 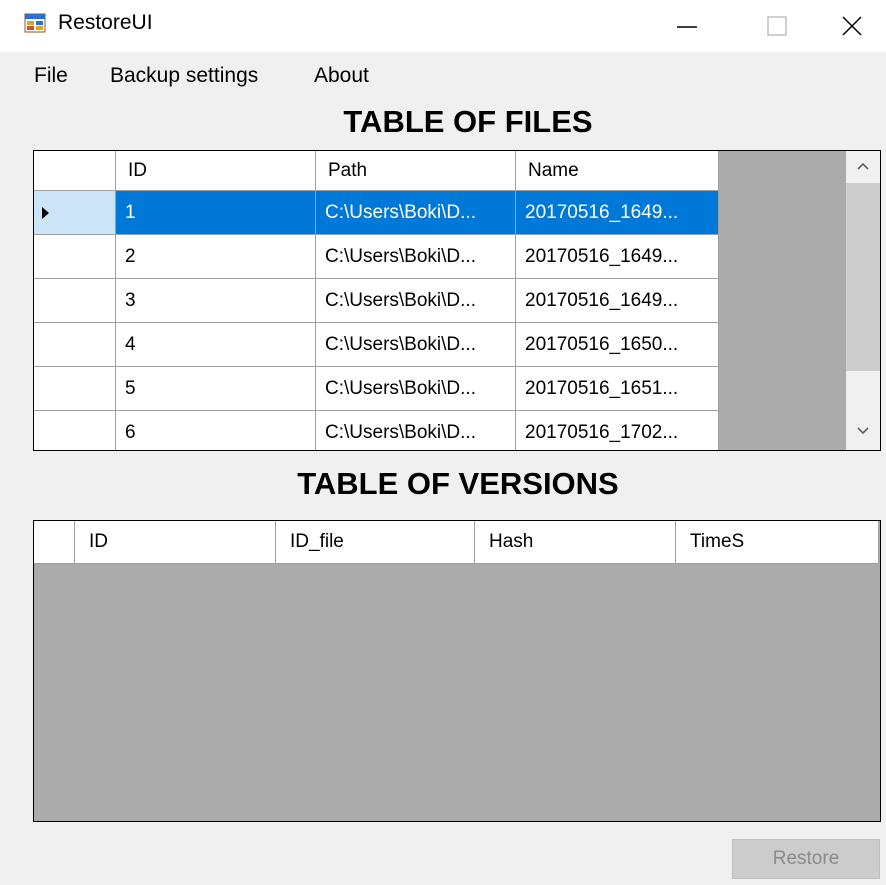 I want to click on scroll-thumb, so click(x=863, y=277).